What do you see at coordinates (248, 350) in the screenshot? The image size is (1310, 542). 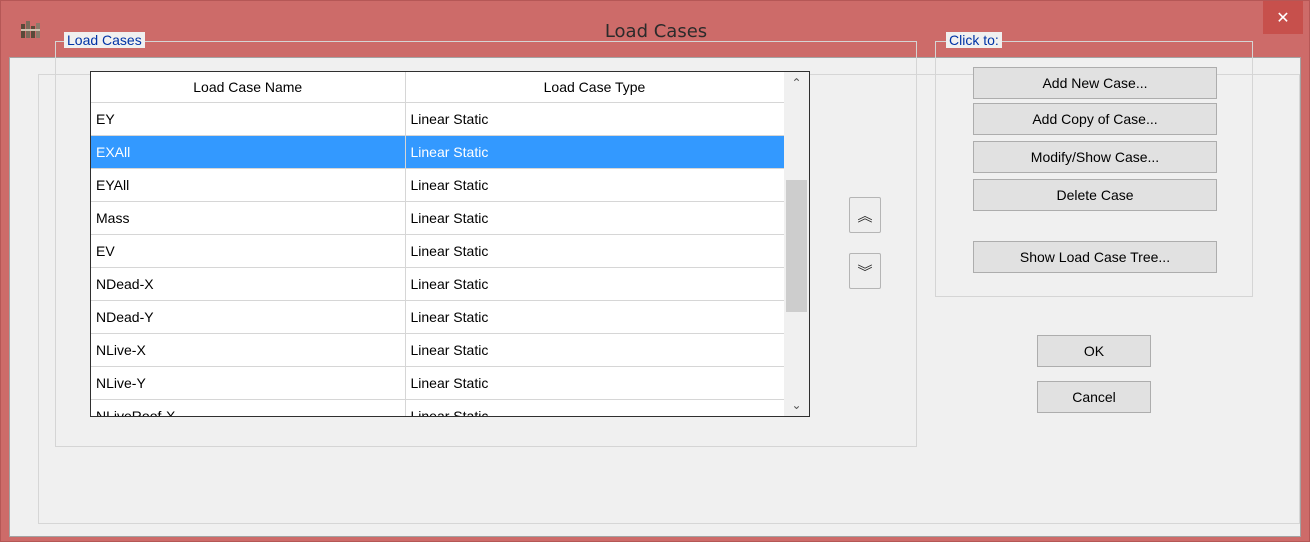 I see `load-case-name-cell: NLive-X` at bounding box center [248, 350].